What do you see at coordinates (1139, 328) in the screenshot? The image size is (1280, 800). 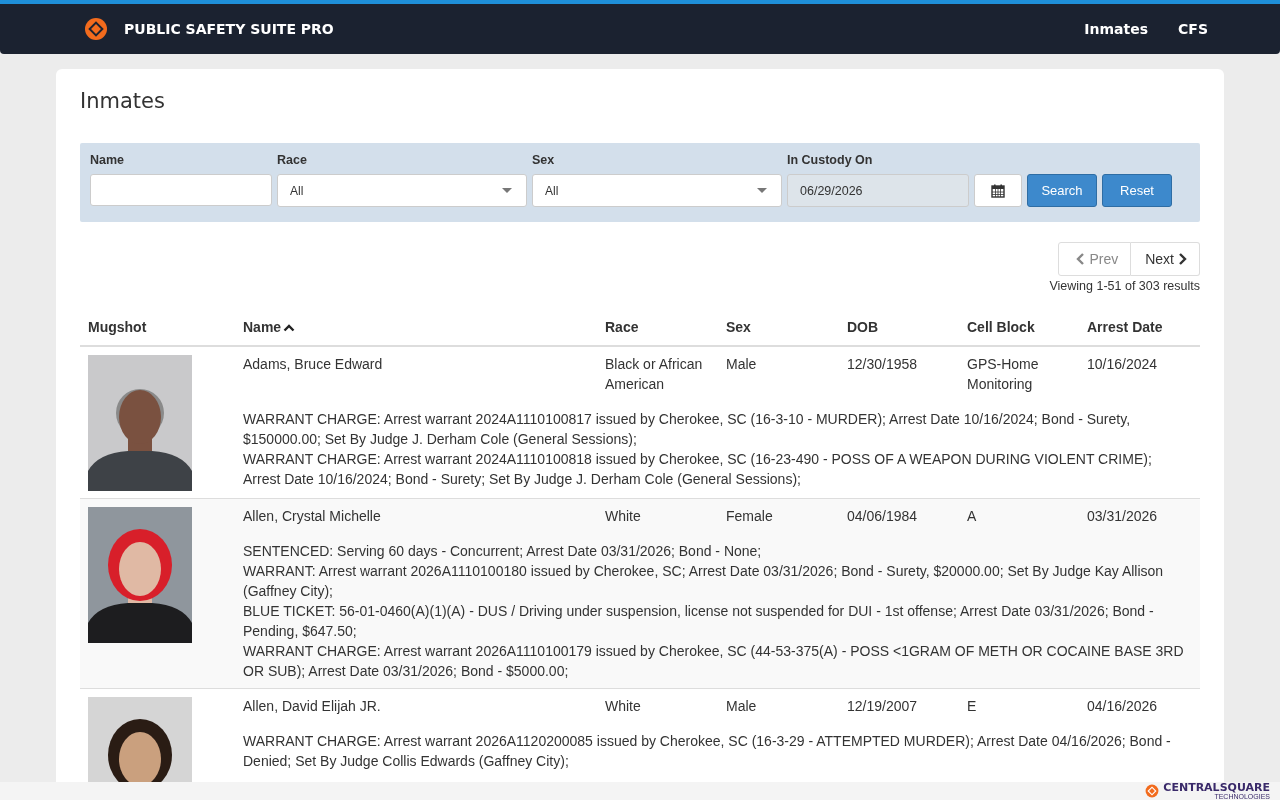 I see `column-header: Arrest Date` at bounding box center [1139, 328].